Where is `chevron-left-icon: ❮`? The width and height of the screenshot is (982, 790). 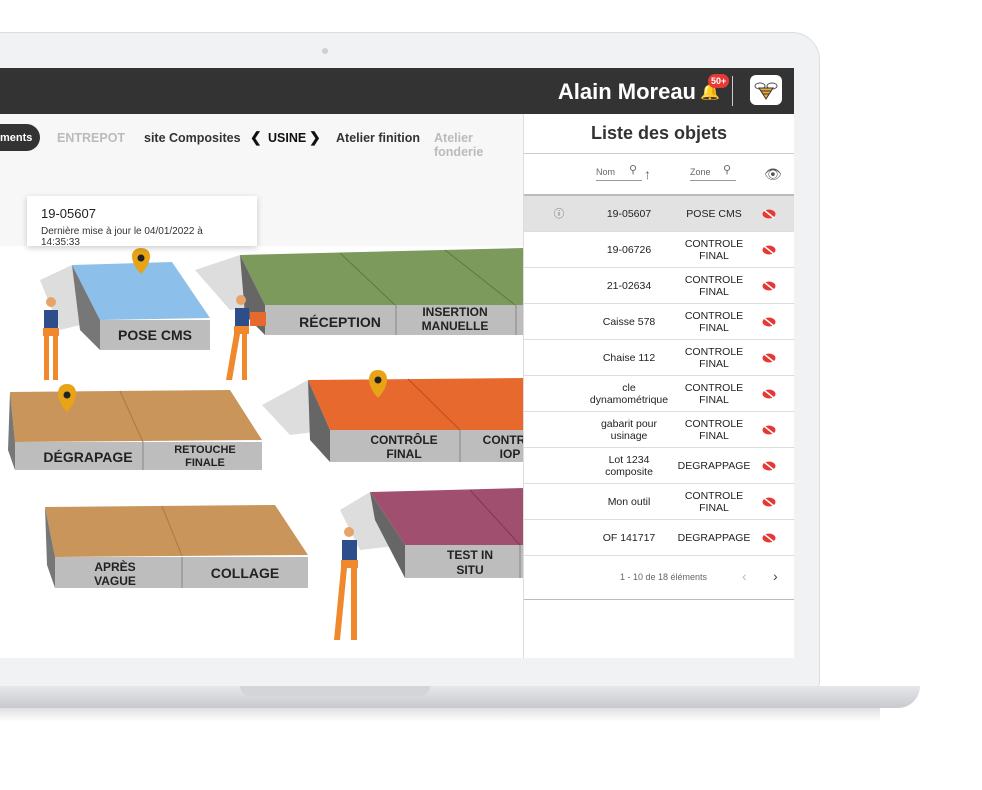 chevron-left-icon: ❮ is located at coordinates (256, 137).